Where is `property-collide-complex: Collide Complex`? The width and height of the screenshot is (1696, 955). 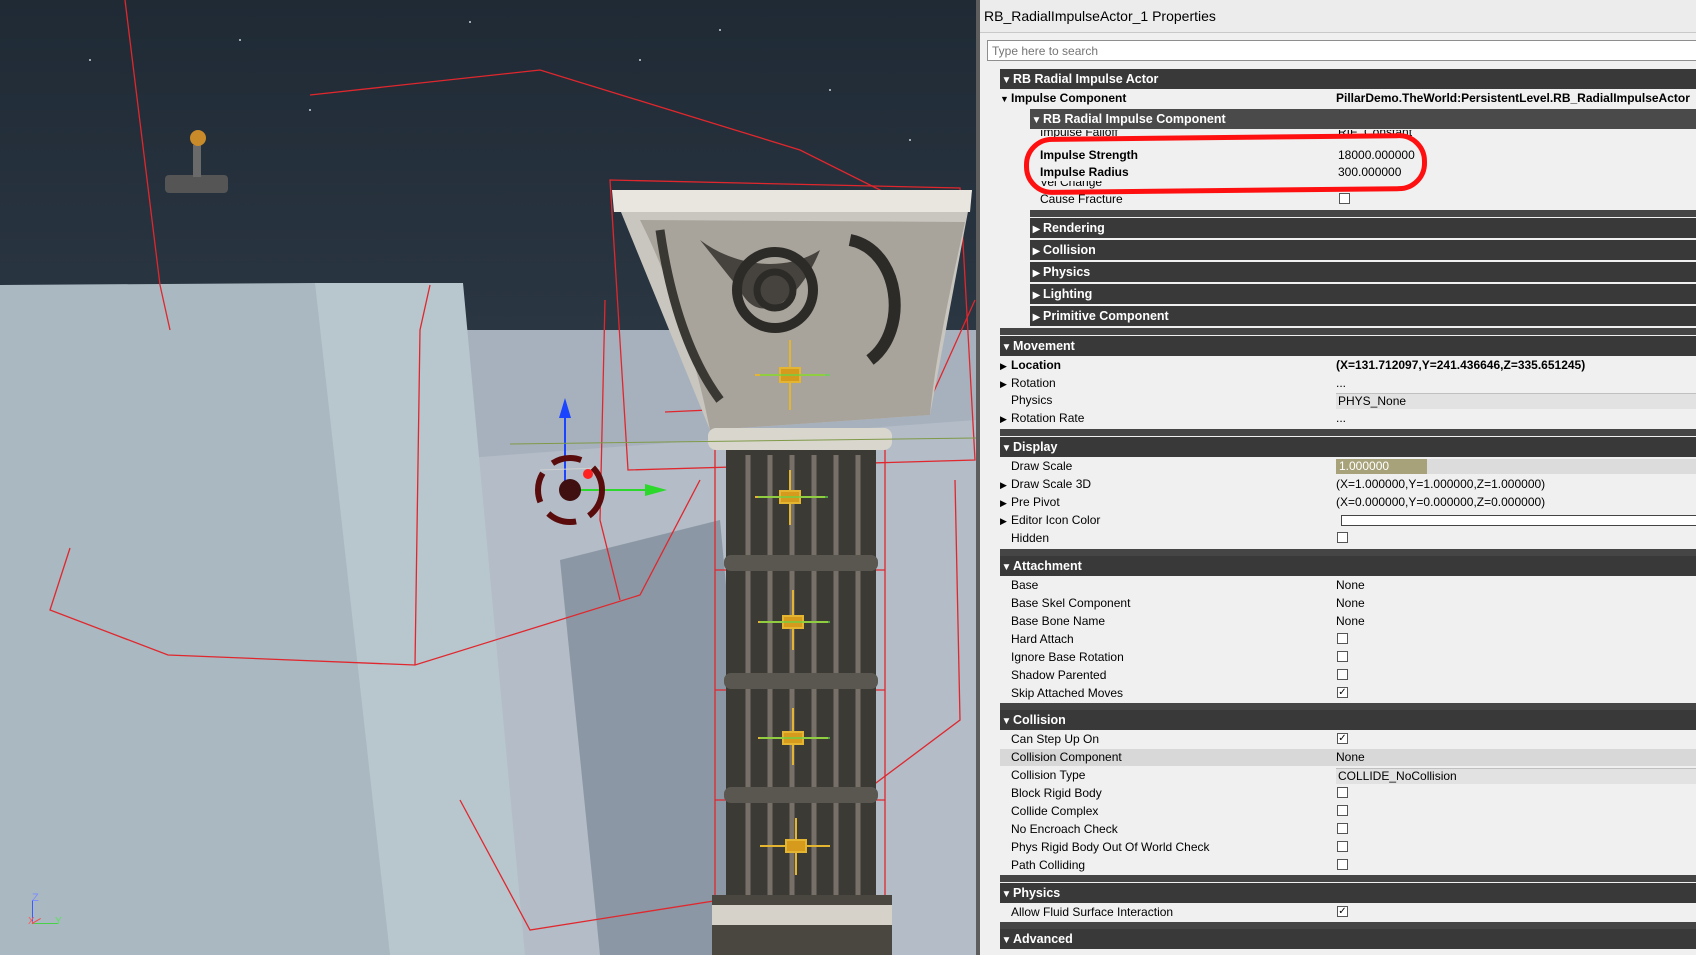 property-collide-complex: Collide Complex is located at coordinates (1348, 811).